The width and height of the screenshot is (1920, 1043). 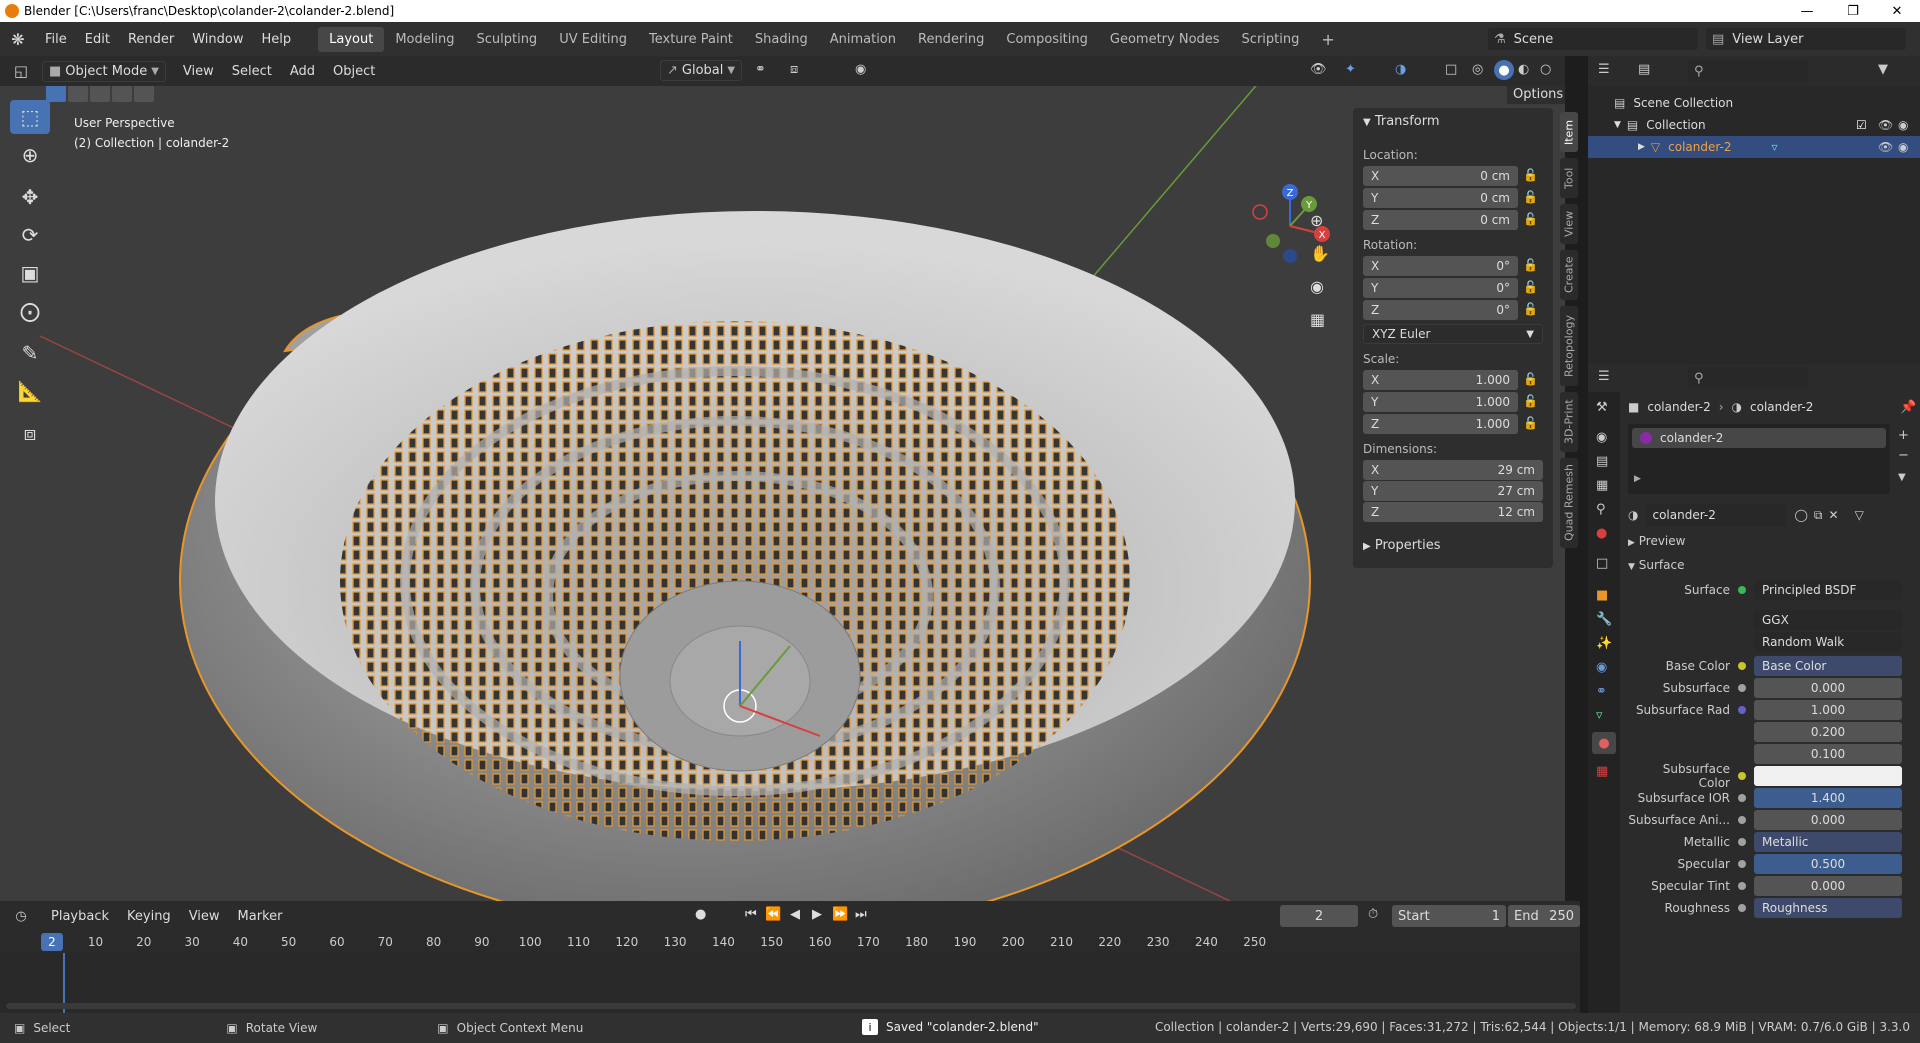 I want to click on physics-tab-icon: ◉, so click(x=1601, y=667).